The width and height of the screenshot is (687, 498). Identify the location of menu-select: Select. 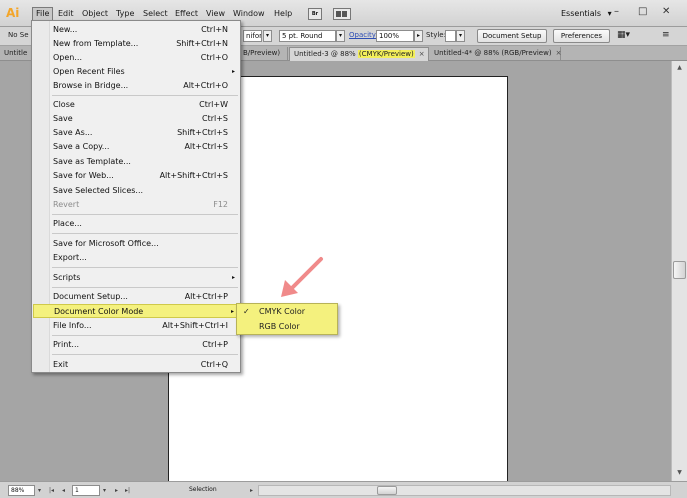
(155, 14).